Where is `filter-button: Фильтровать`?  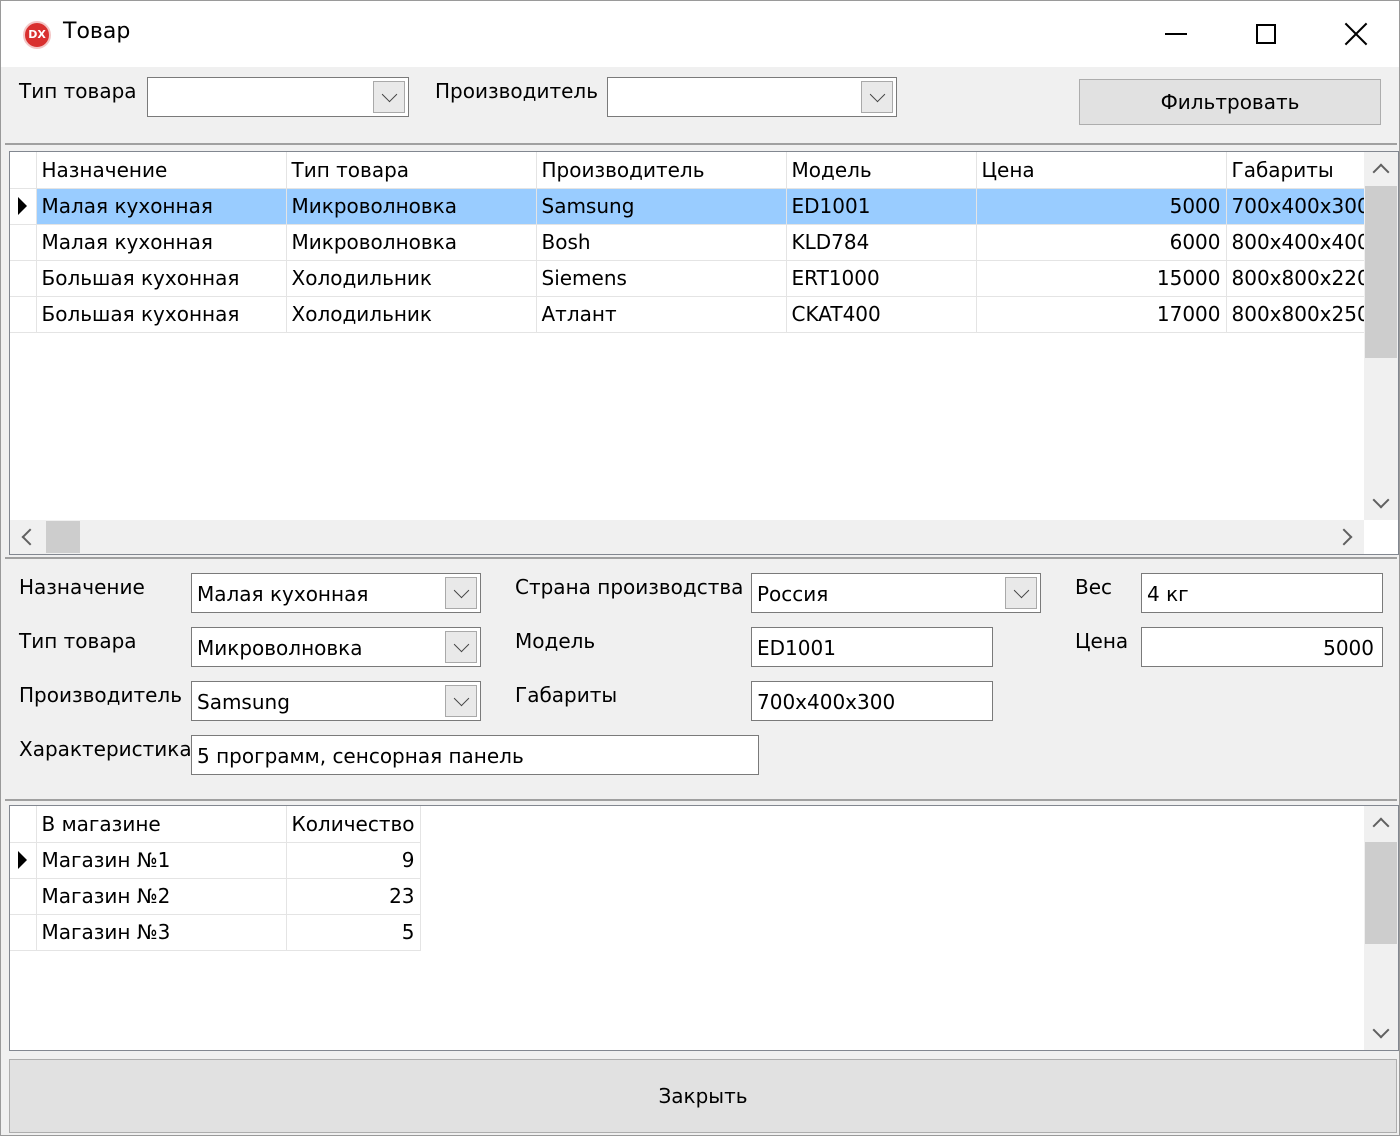
filter-button: Фильтровать is located at coordinates (1230, 102).